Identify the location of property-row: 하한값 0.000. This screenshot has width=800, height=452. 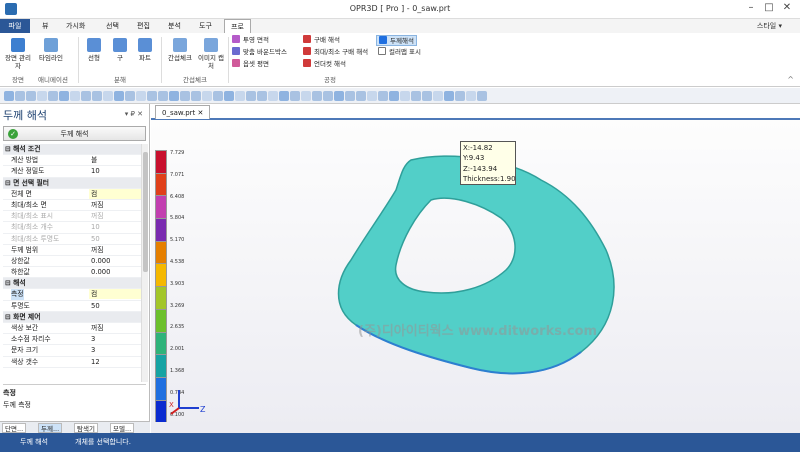
(72, 273).